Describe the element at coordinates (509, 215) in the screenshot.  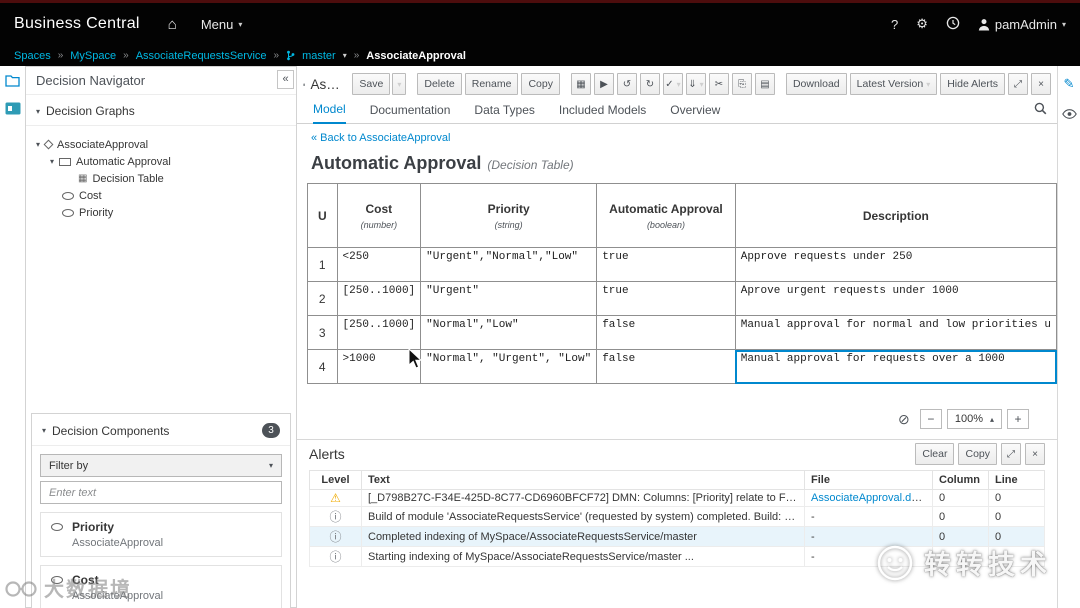
I see `column-header-priority: Priority (string)` at that location.